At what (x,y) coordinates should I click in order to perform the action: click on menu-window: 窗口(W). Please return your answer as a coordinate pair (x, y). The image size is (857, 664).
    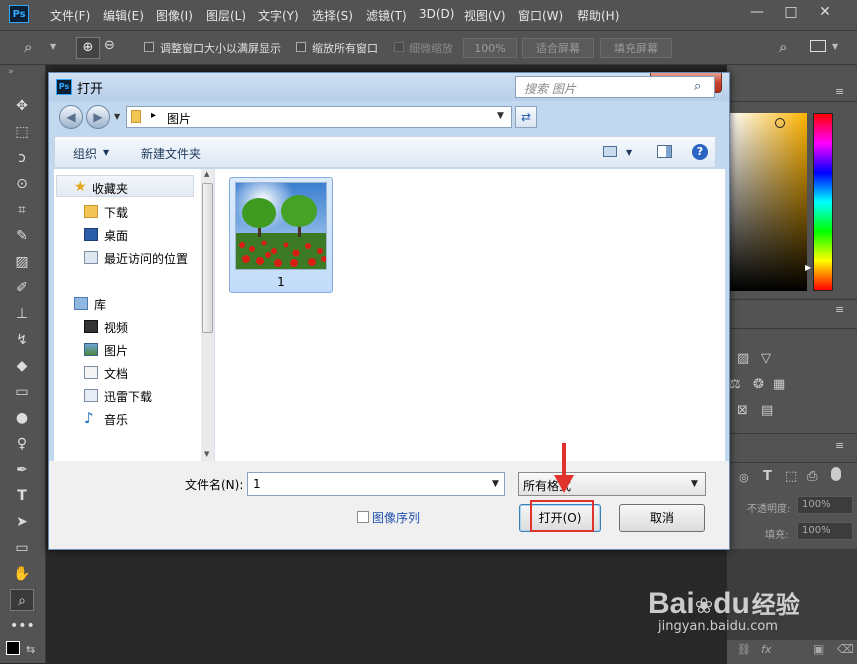
    Looking at the image, I should click on (540, 15).